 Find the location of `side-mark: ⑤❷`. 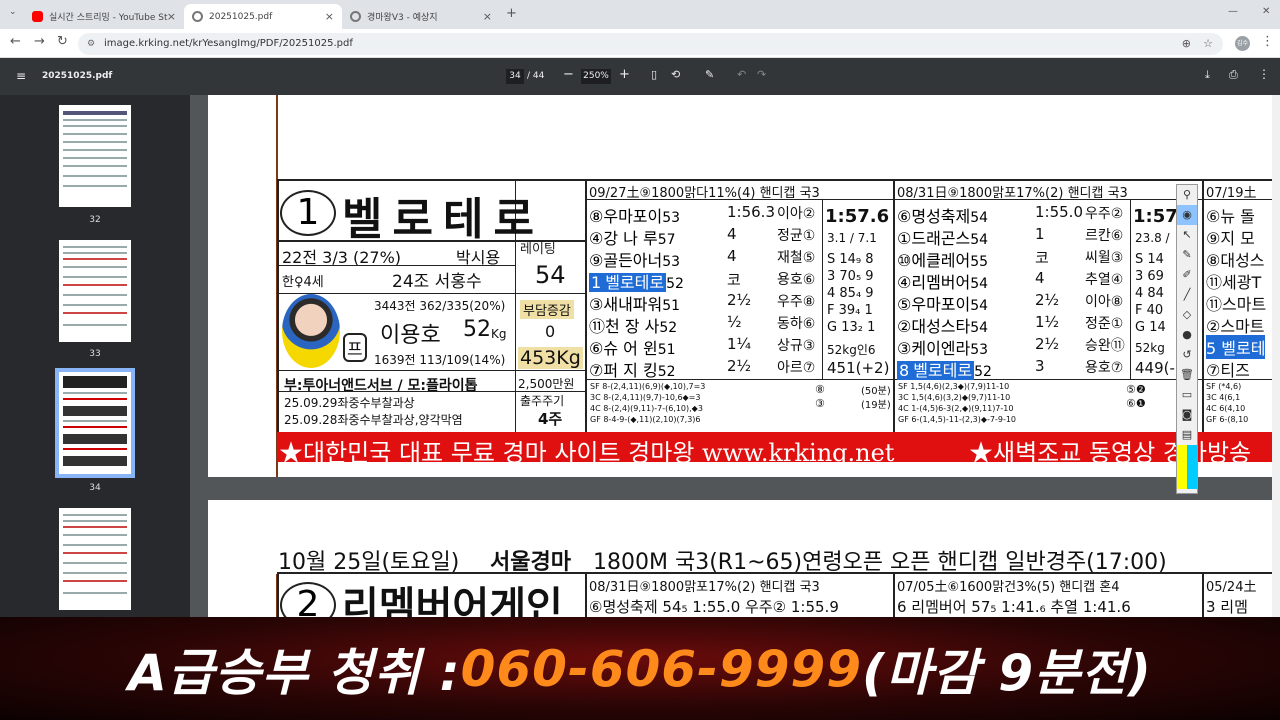

side-mark: ⑤❷ is located at coordinates (1136, 389).